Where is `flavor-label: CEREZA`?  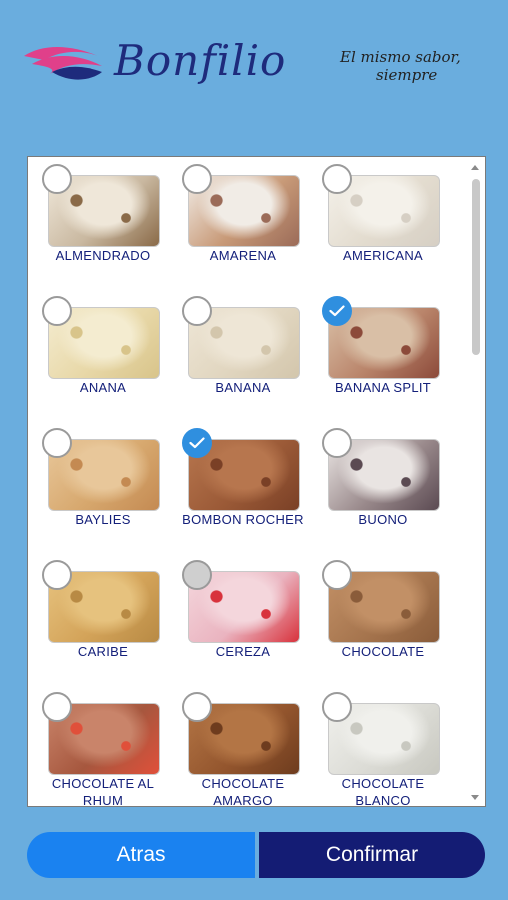 flavor-label: CEREZA is located at coordinates (243, 651).